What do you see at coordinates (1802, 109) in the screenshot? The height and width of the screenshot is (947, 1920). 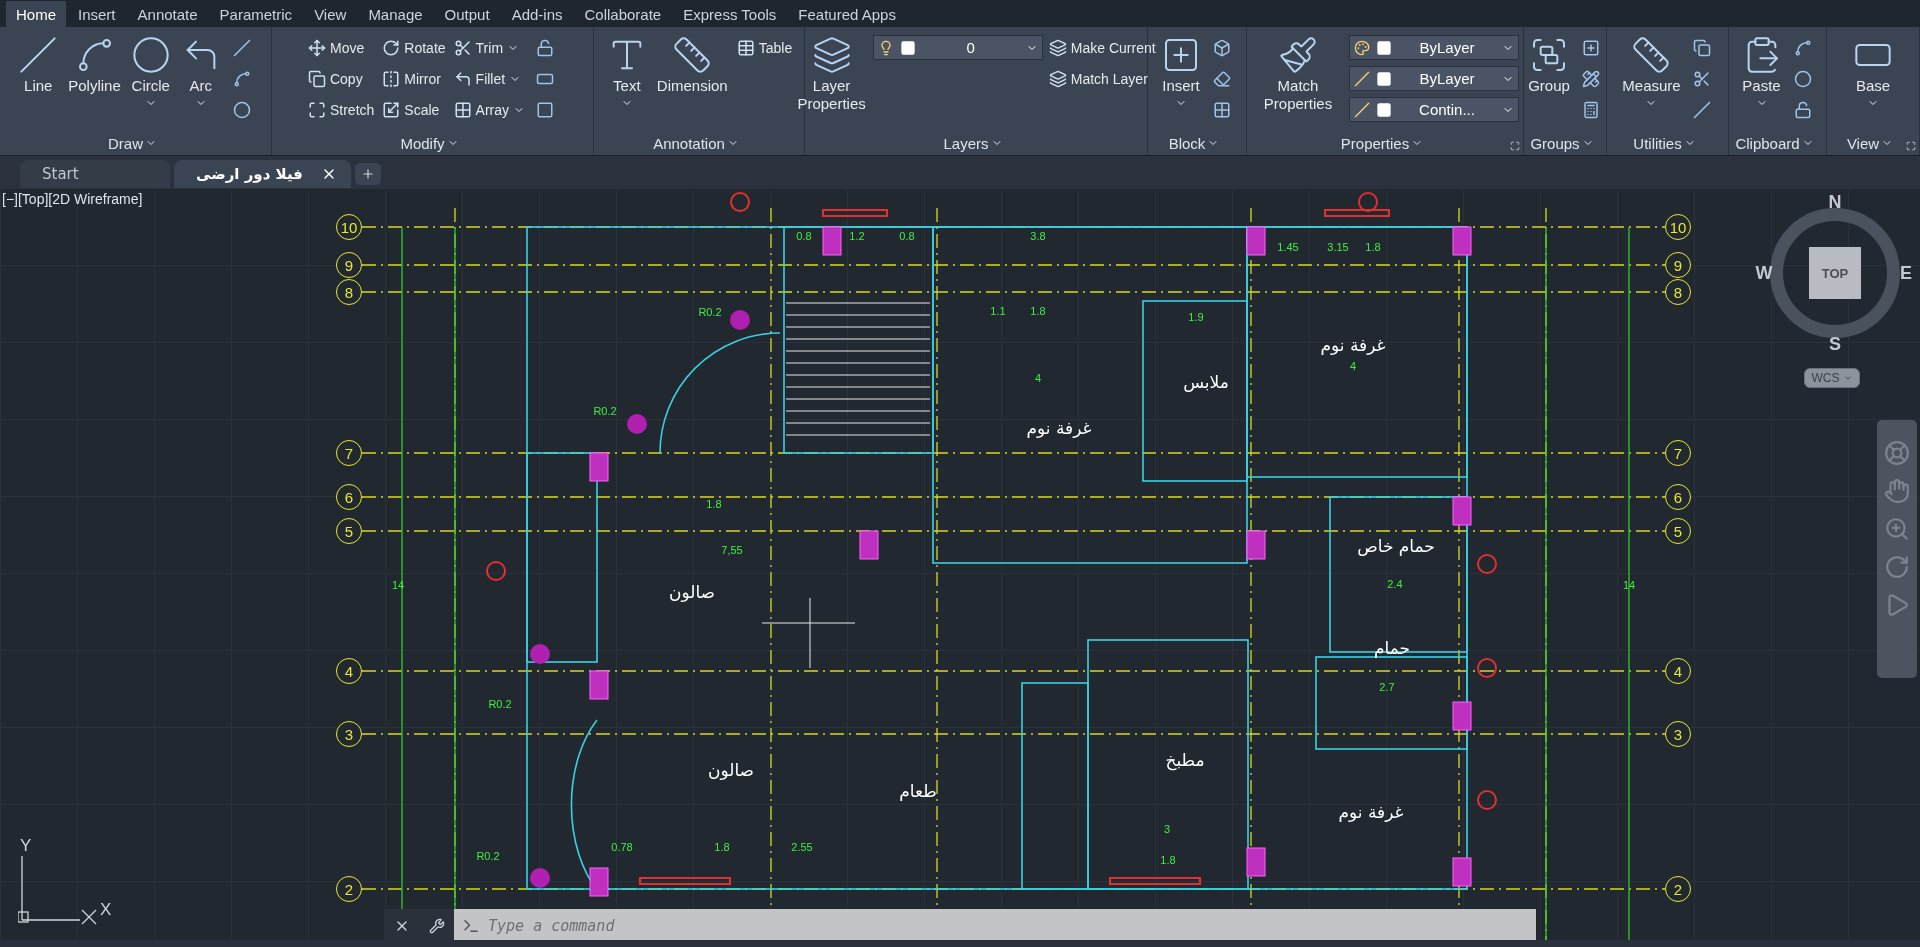 I see `padlock-icon` at bounding box center [1802, 109].